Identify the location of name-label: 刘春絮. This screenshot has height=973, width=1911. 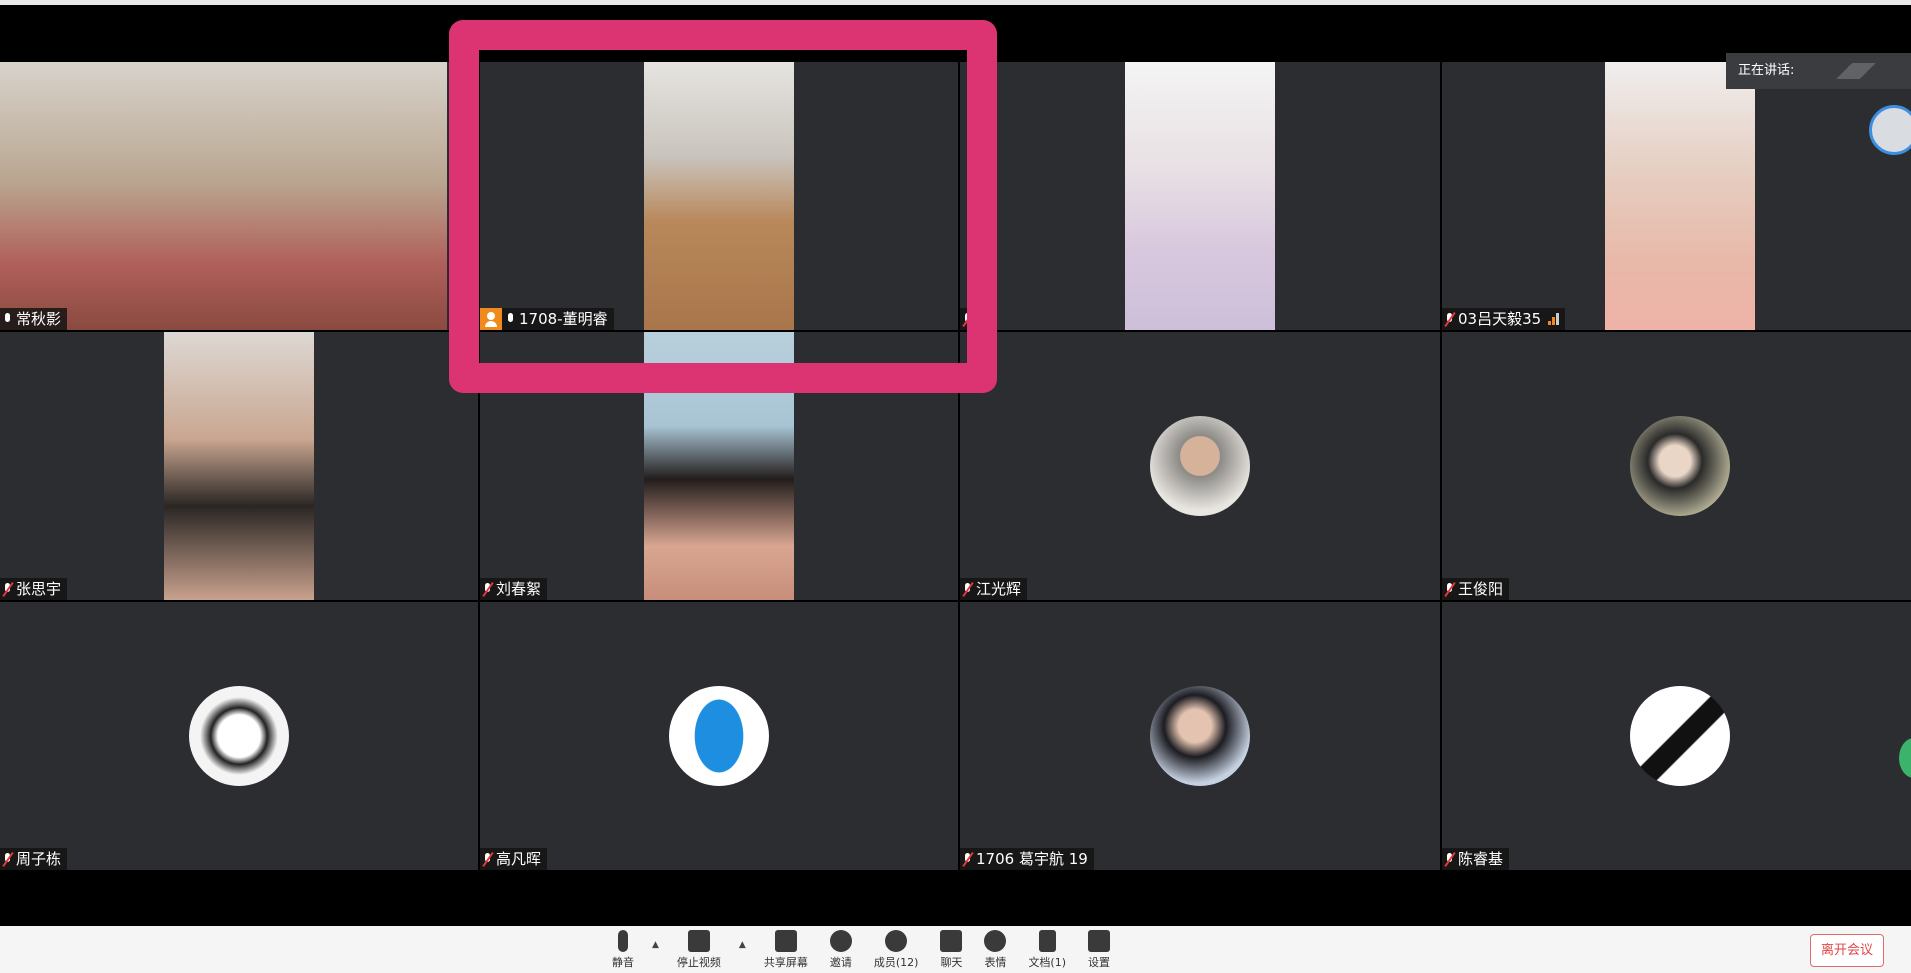
(514, 589).